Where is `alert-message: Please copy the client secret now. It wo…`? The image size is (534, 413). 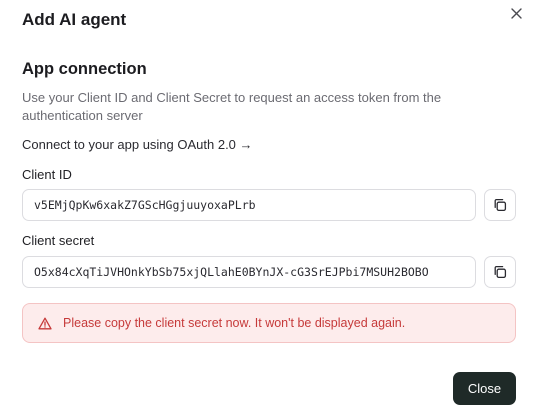 alert-message: Please copy the client secret now. It wo… is located at coordinates (234, 323).